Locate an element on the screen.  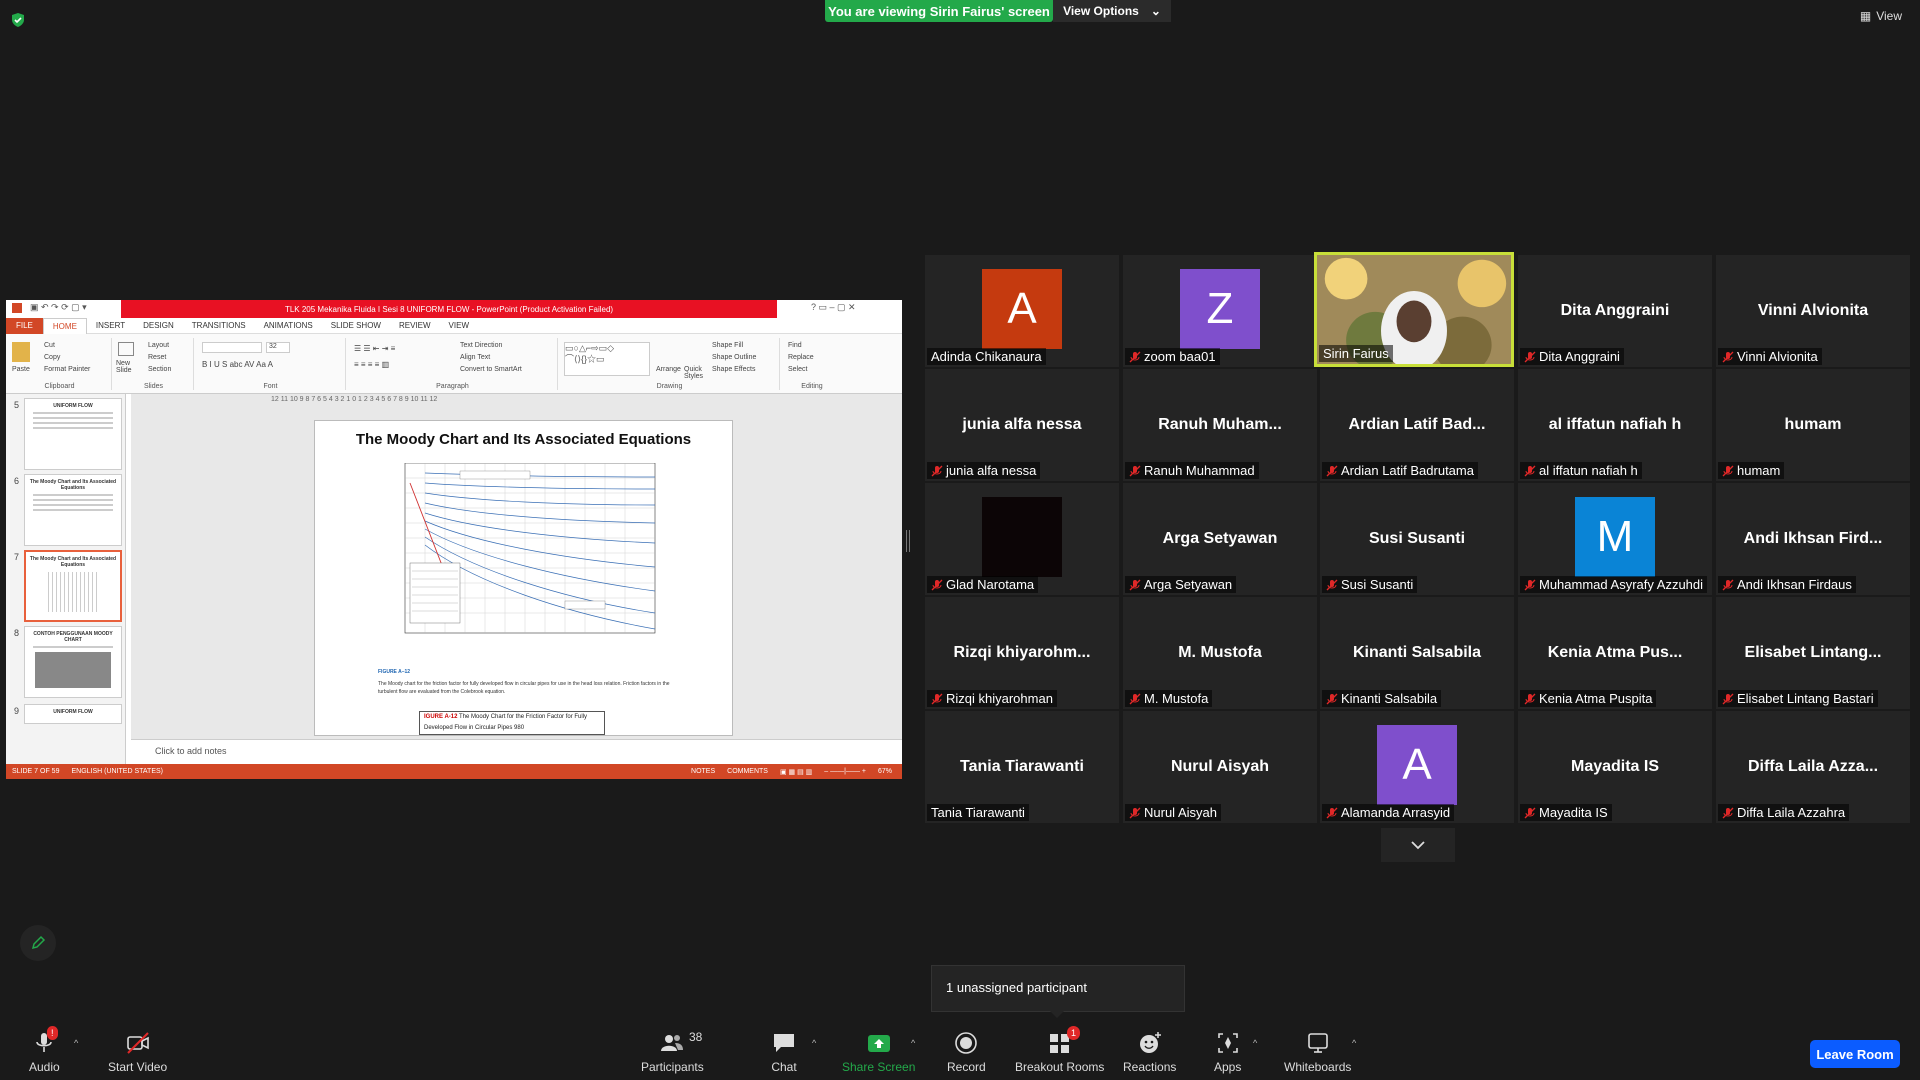
shapes-gallery: ▭○△⌐⇨▭◇ ⌒⟨⟩{}☆▭ is located at coordinates (607, 359).